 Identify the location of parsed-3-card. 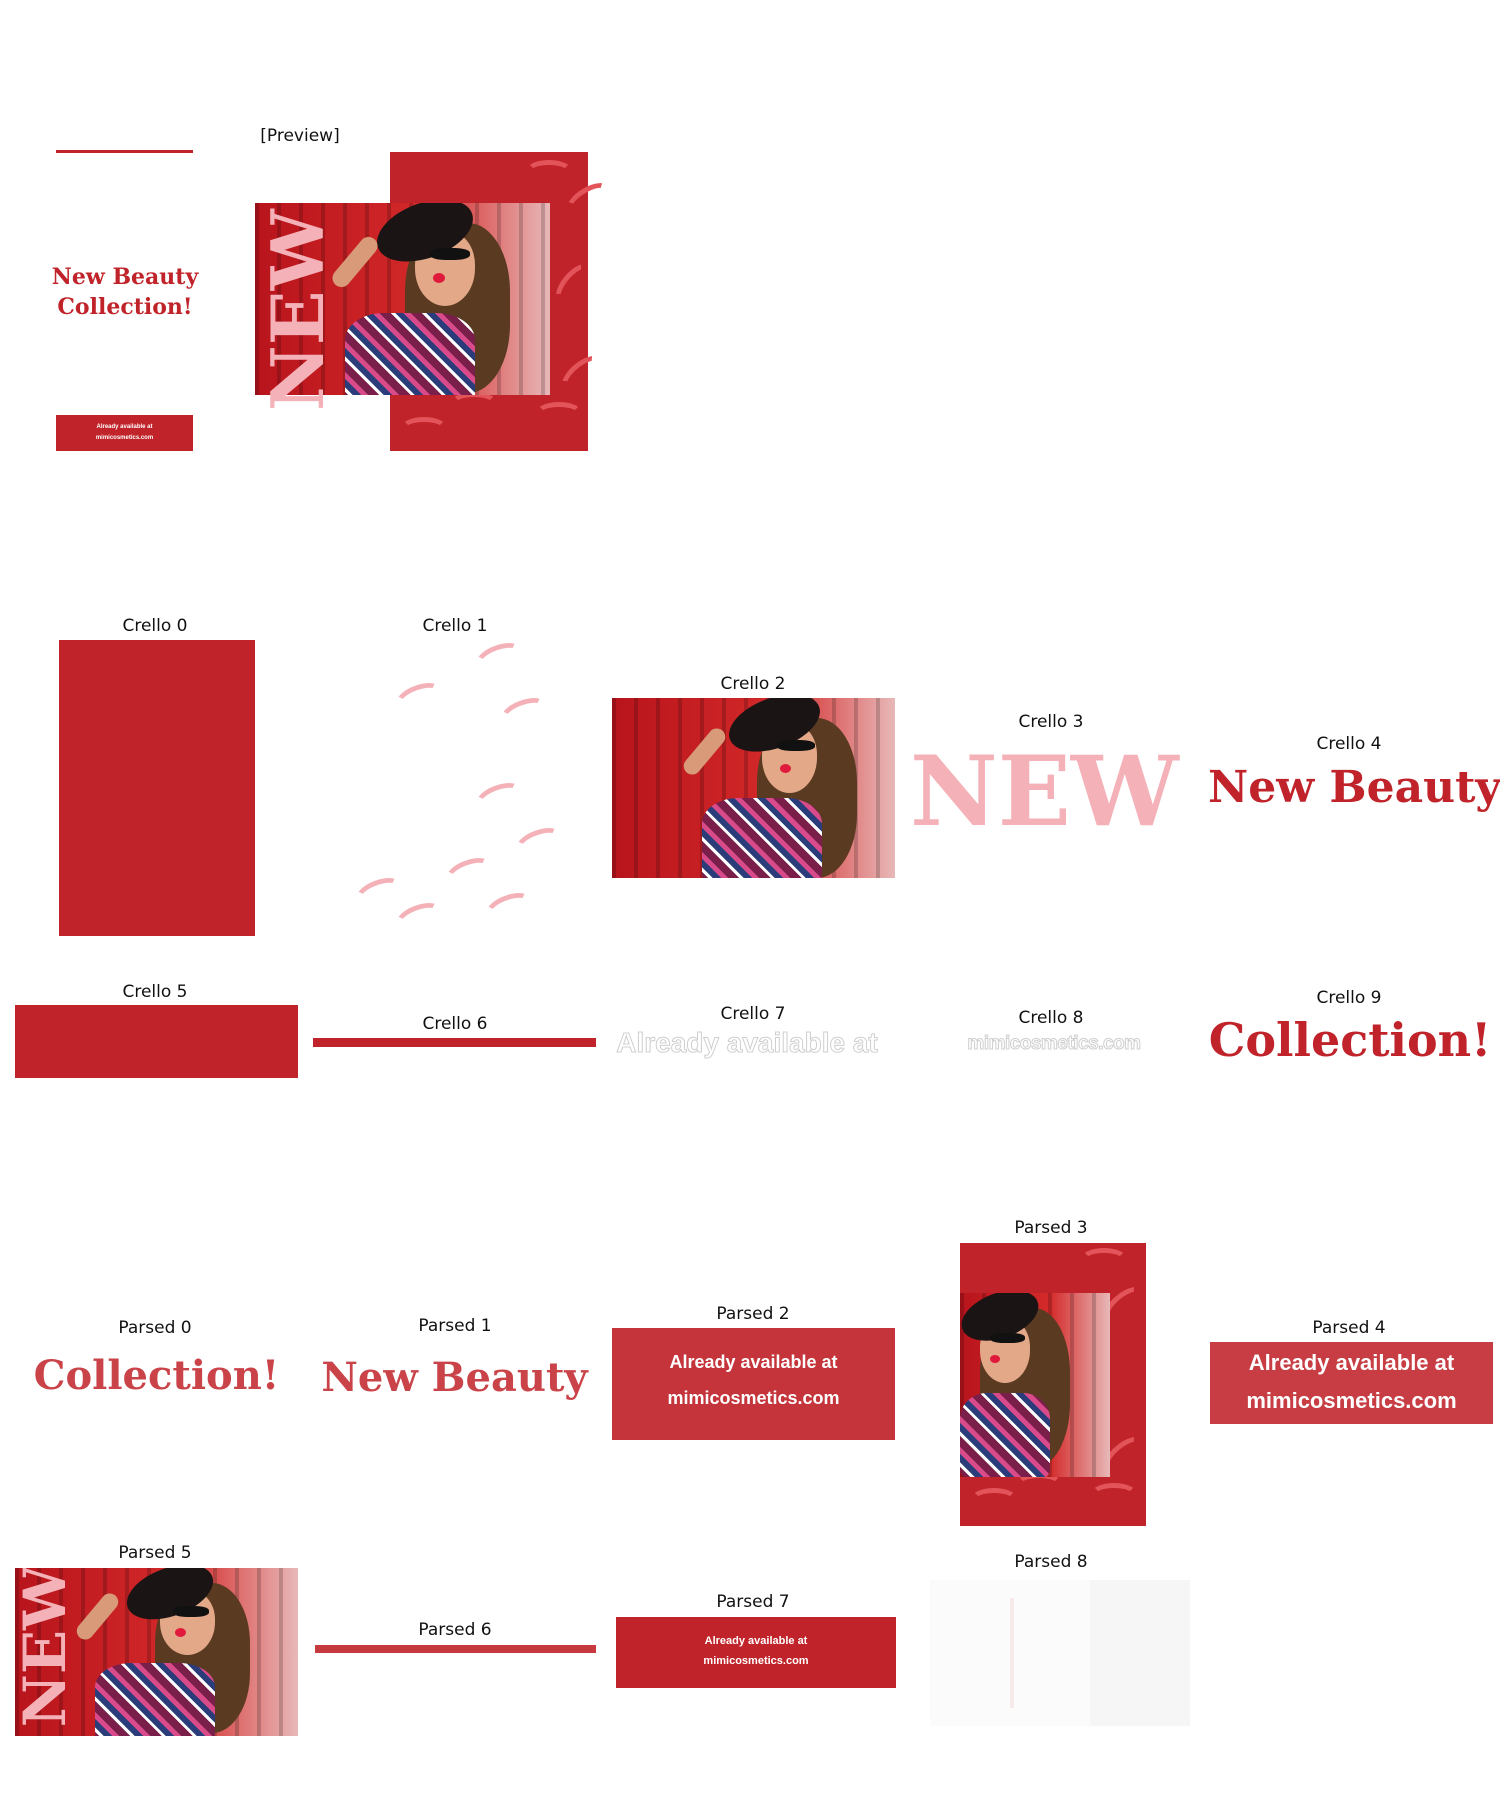
(1055, 1384).